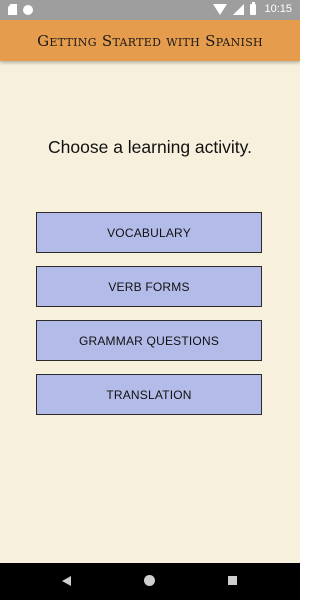 The width and height of the screenshot is (320, 600). I want to click on translation-button: TRANSLATION, so click(149, 394).